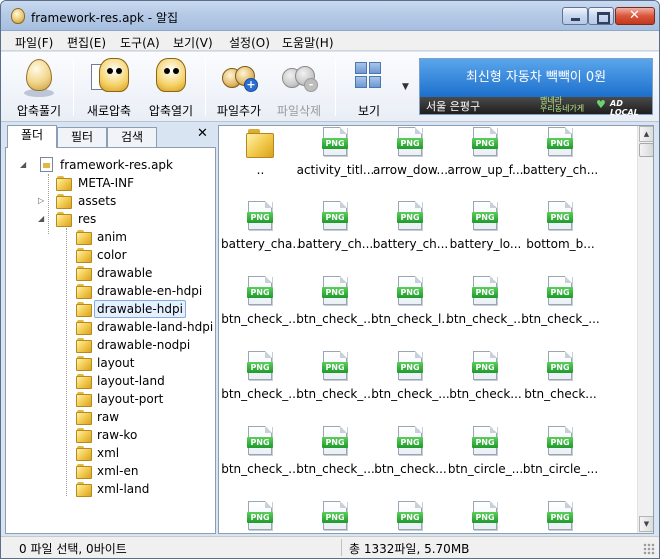  Describe the element at coordinates (260, 163) in the screenshot. I see `parent-folder-item: ..` at that location.